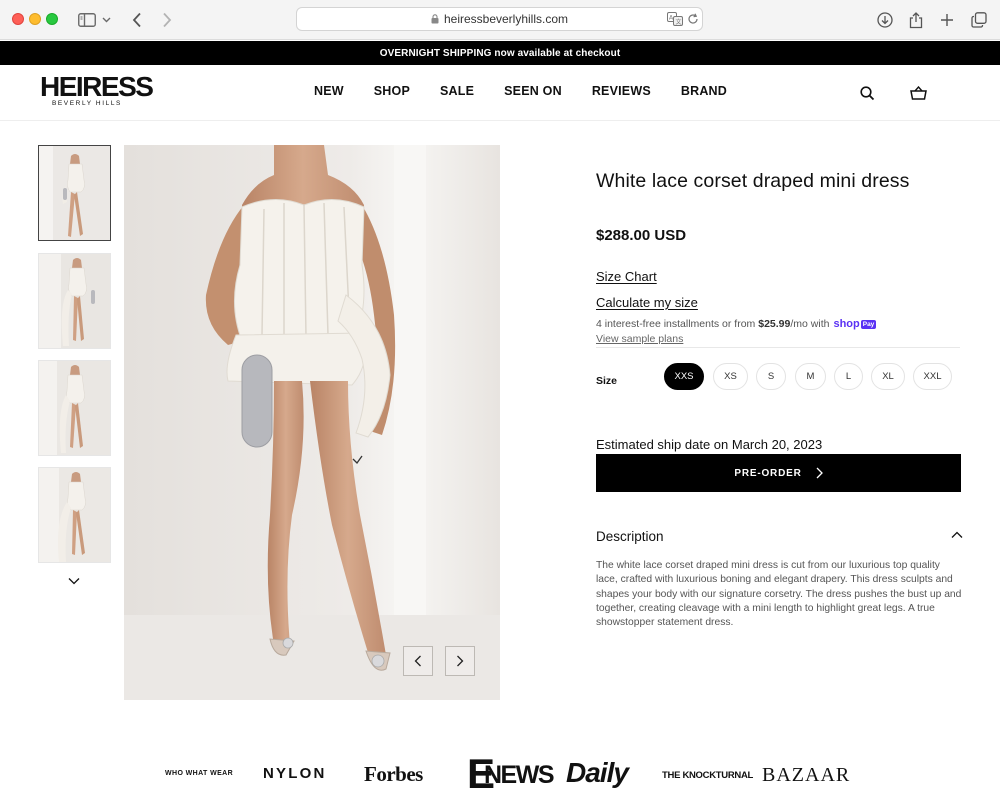 Image resolution: width=1000 pixels, height=812 pixels. I want to click on next-image-button, so click(460, 661).